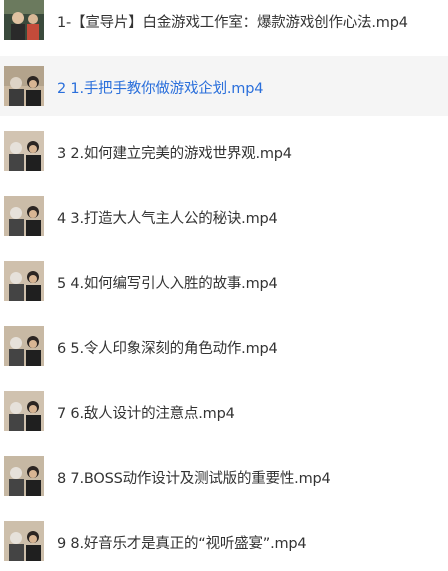  Describe the element at coordinates (232, 23) in the screenshot. I see `playlist-item-title: 1-【宣导片】白金游戏工作室：爆款游戏创作心法.mp4` at that location.